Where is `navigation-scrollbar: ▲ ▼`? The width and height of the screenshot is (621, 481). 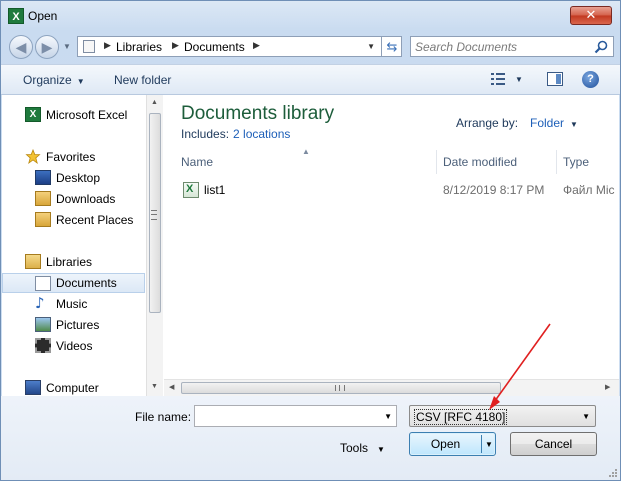
navigation-scrollbar: ▲ ▼ is located at coordinates (154, 245).